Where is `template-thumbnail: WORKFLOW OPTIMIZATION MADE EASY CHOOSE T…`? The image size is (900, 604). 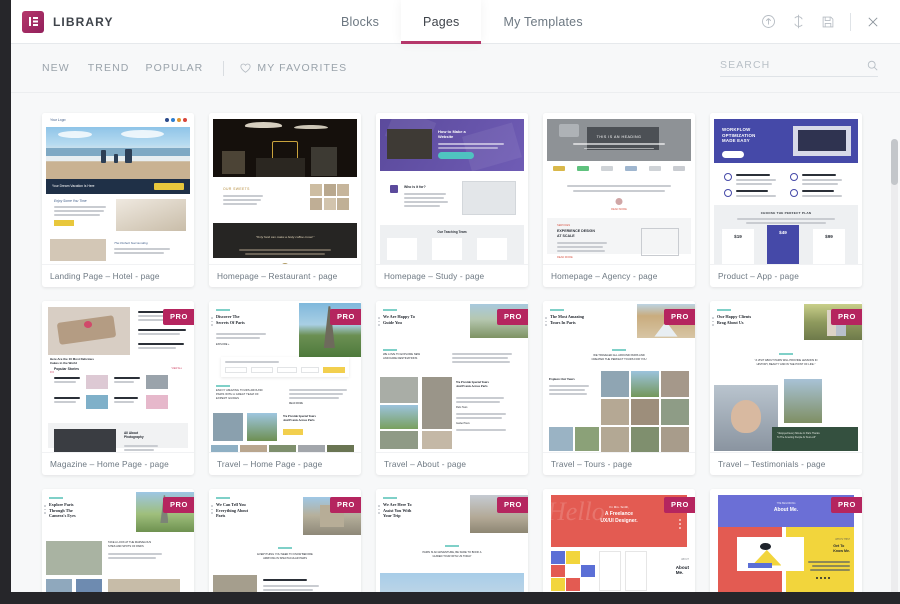 template-thumbnail: WORKFLOW OPTIMIZATION MADE EASY CHOOSE T… is located at coordinates (786, 189).